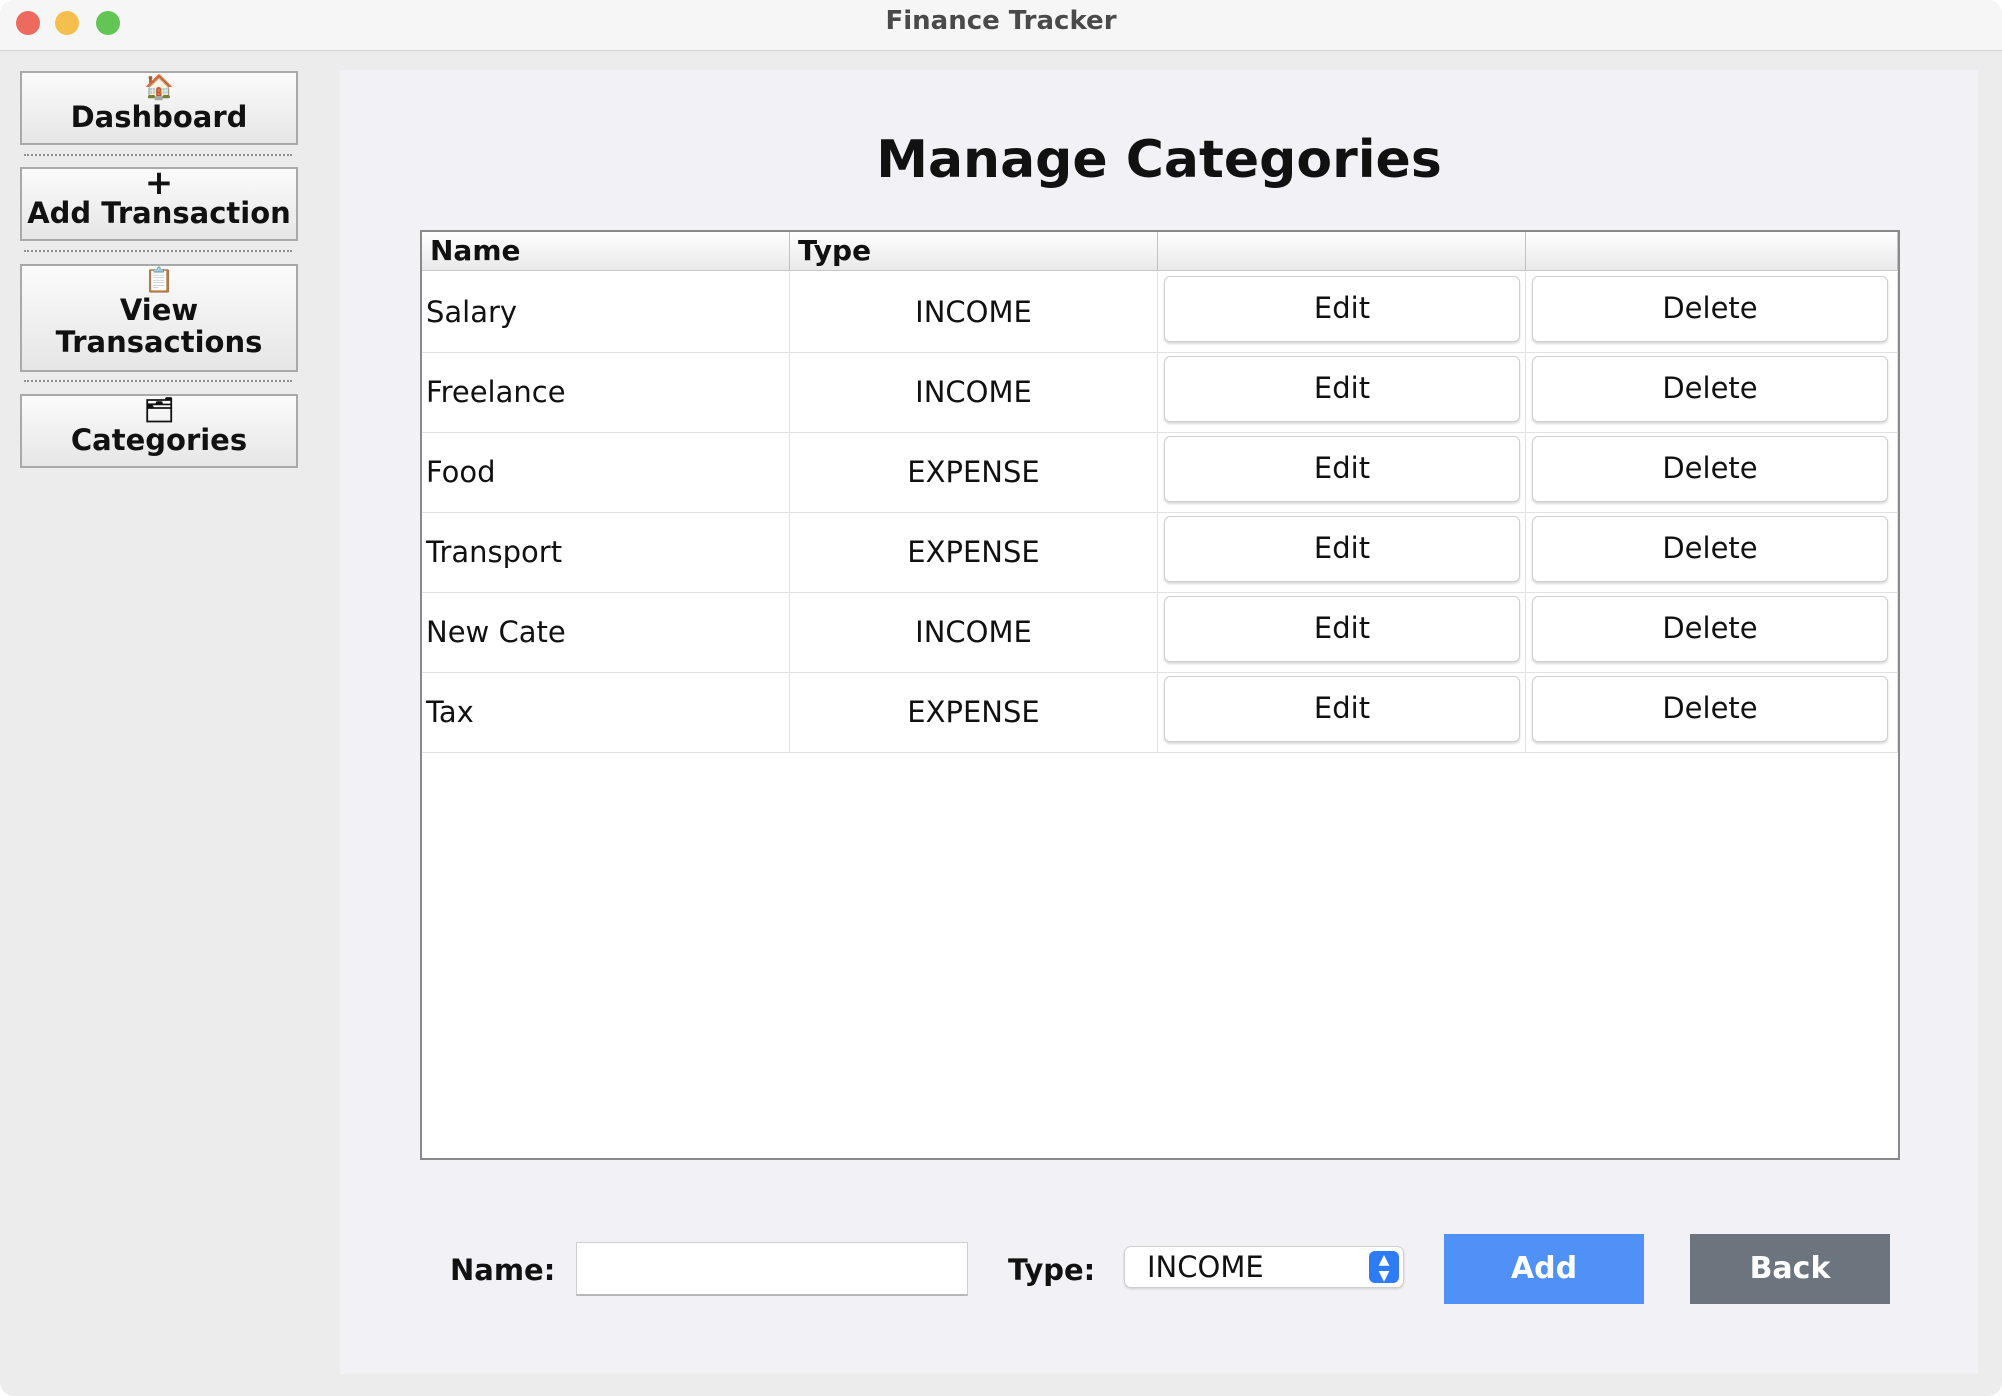 The width and height of the screenshot is (2002, 1396). What do you see at coordinates (1384, 1267) in the screenshot?
I see `updown-chevron-icon: ▲ ▼` at bounding box center [1384, 1267].